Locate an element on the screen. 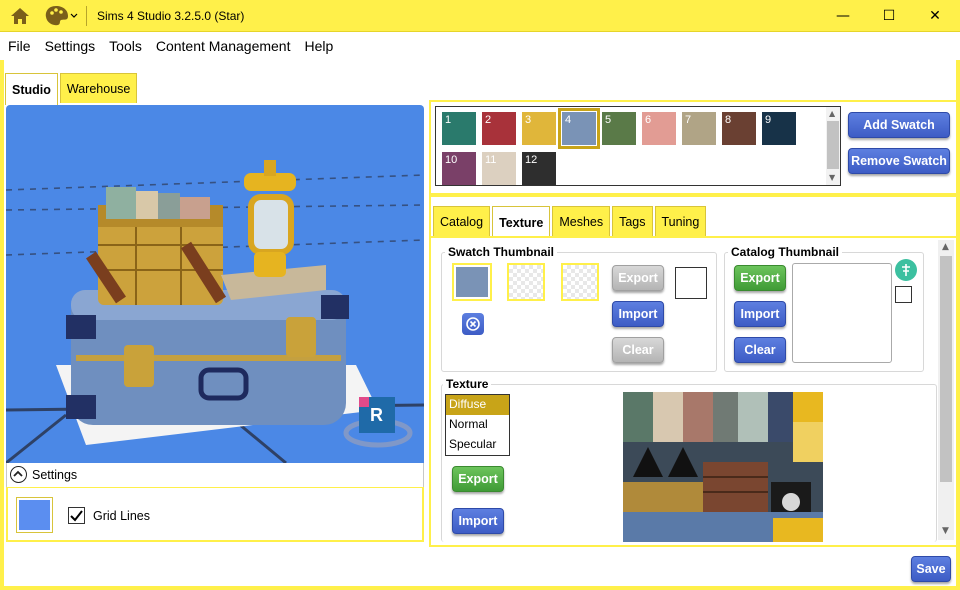 This screenshot has height=590, width=960. left-tab-strip: Studio Warehouse is located at coordinates (71, 89).